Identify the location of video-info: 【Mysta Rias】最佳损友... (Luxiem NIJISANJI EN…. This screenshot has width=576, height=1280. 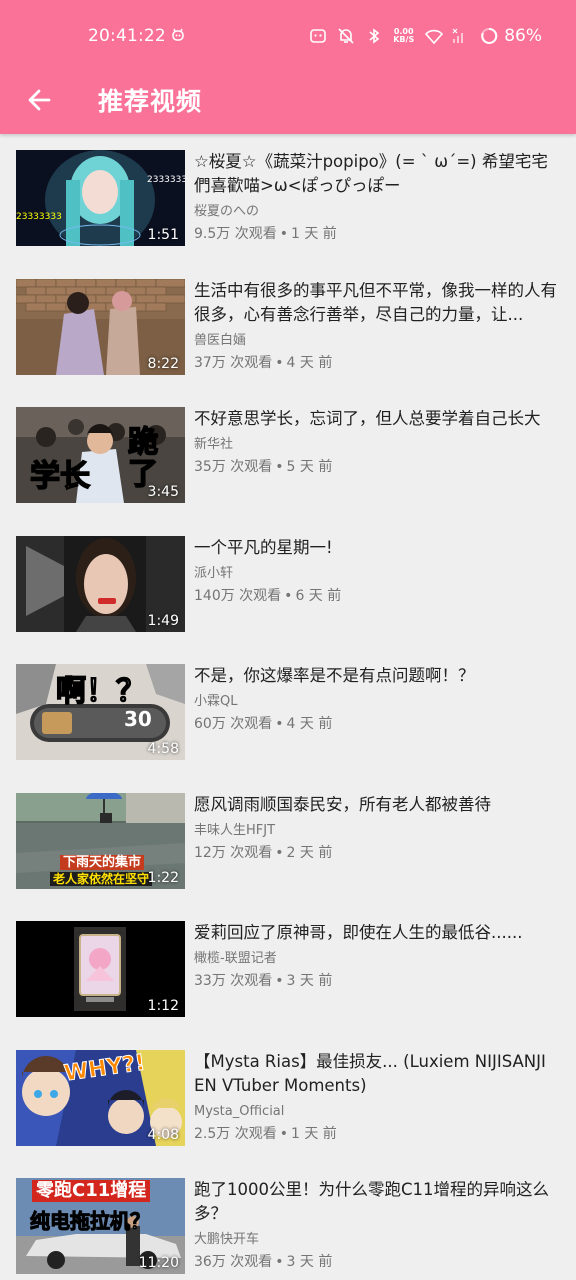
(377, 1096).